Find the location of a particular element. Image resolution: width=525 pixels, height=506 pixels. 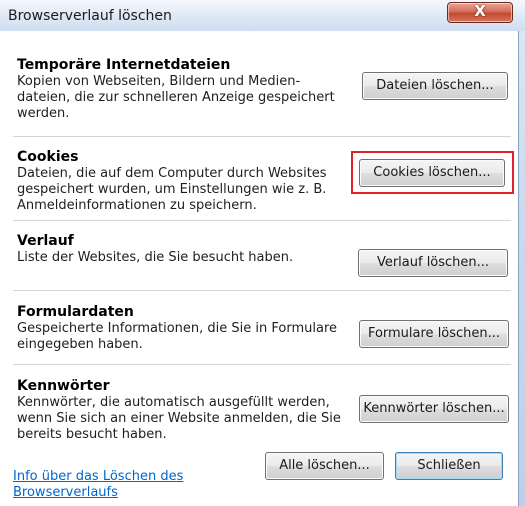

title-bar: Browserverlauf löschen X is located at coordinates (262, 15).